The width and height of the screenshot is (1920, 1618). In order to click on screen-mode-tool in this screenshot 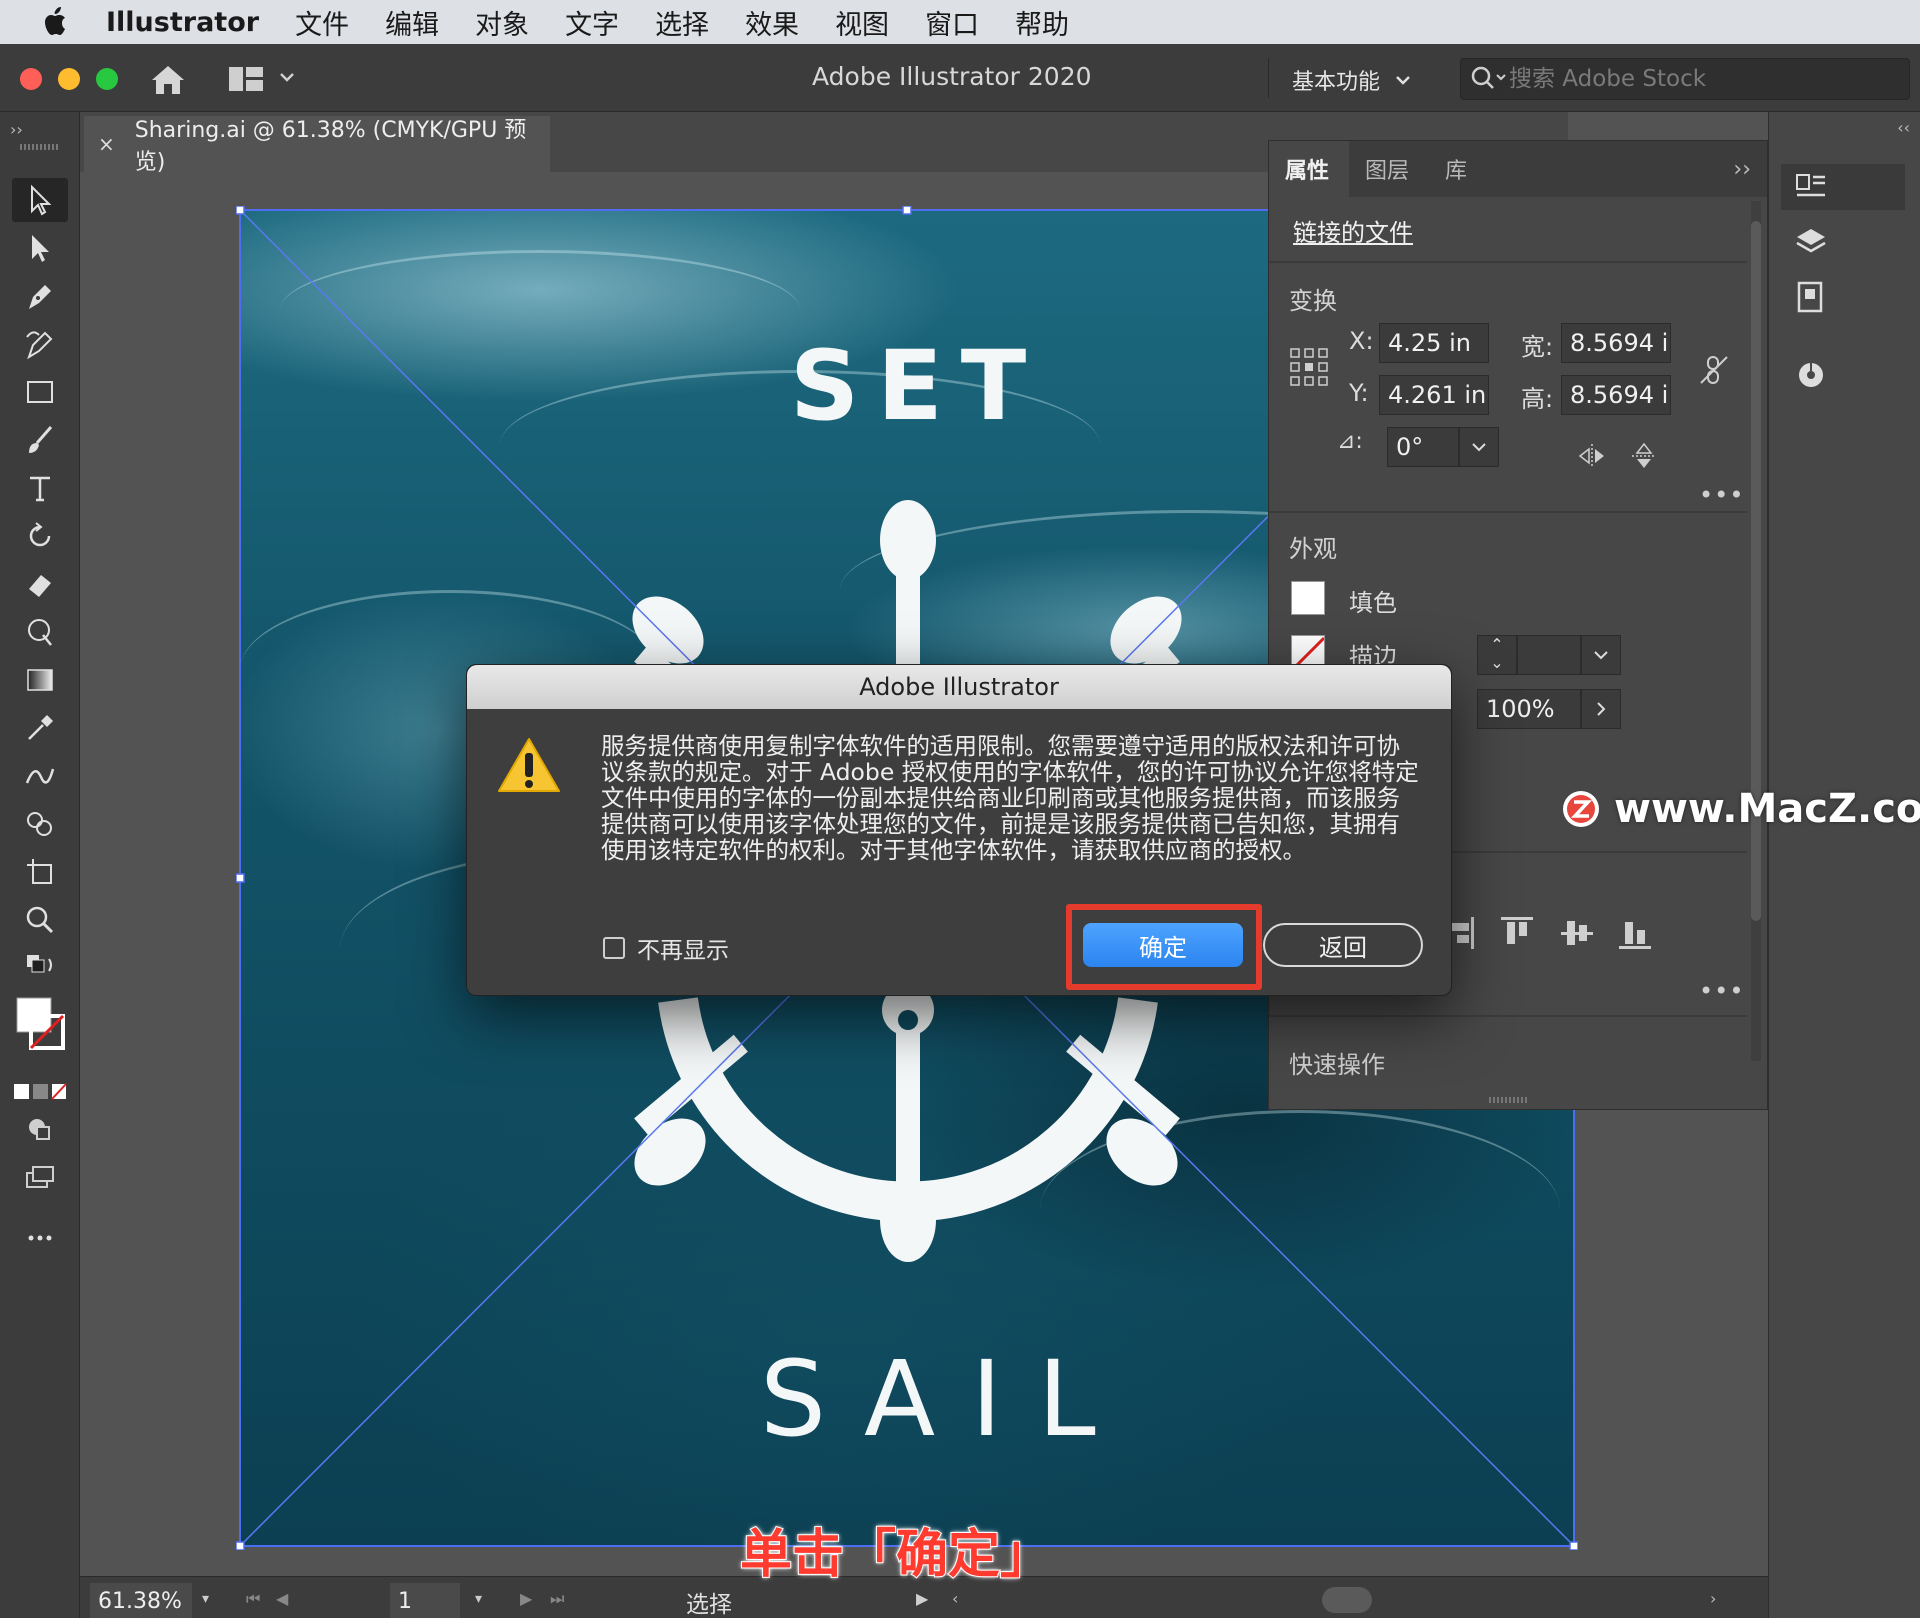, I will do `click(40, 1178)`.